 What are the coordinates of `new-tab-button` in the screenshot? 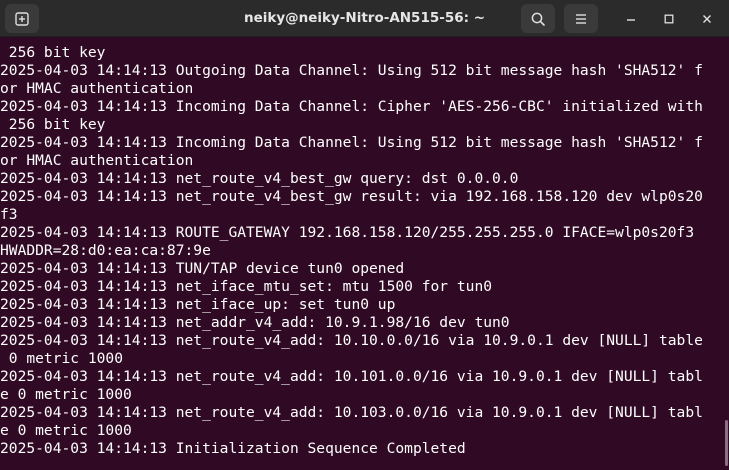 It's located at (22, 18).